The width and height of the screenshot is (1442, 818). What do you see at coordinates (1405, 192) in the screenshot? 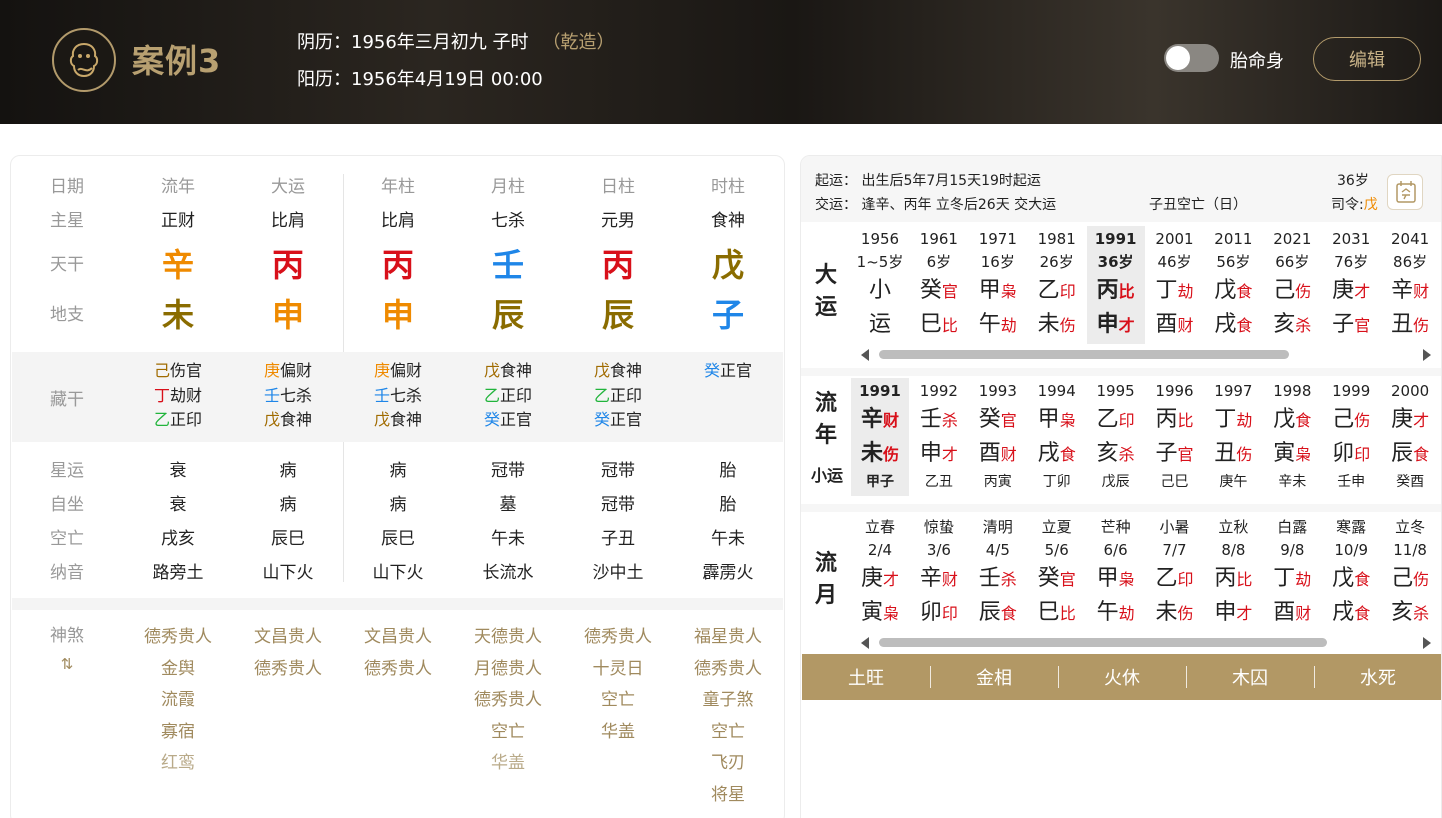
I see `calendar-today-icon` at bounding box center [1405, 192].